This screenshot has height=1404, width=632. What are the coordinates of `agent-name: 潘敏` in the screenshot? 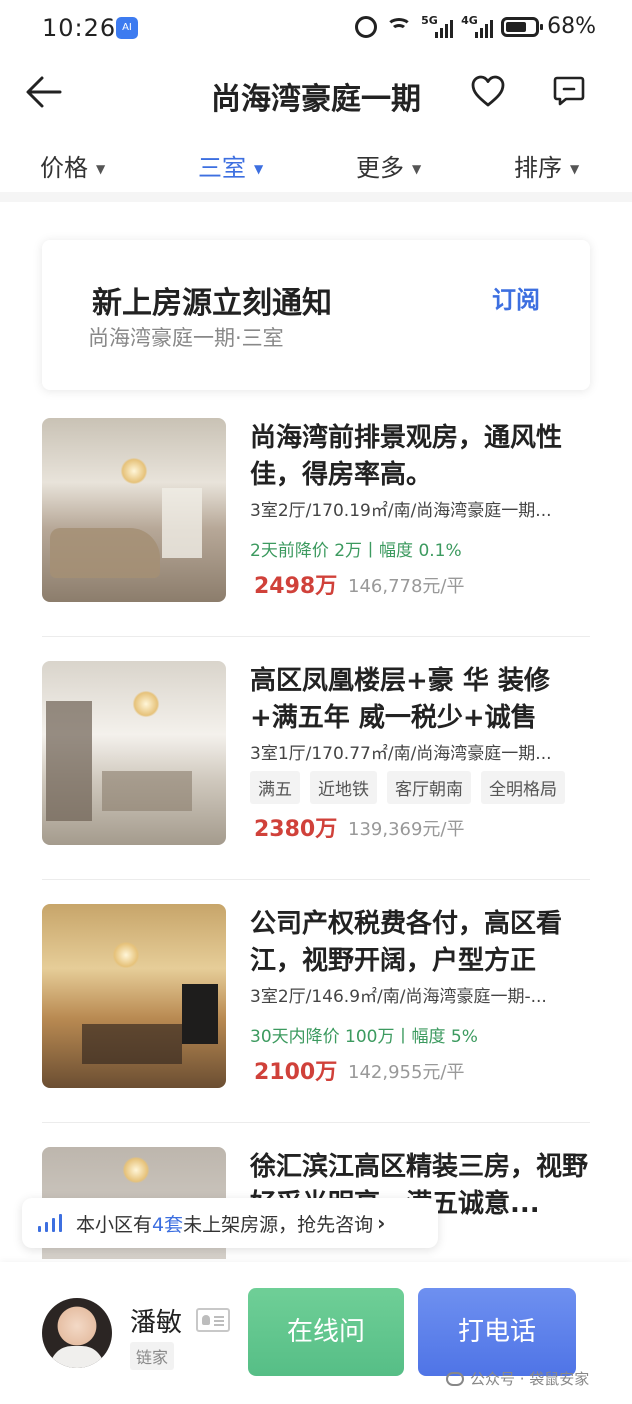 It's located at (156, 1323).